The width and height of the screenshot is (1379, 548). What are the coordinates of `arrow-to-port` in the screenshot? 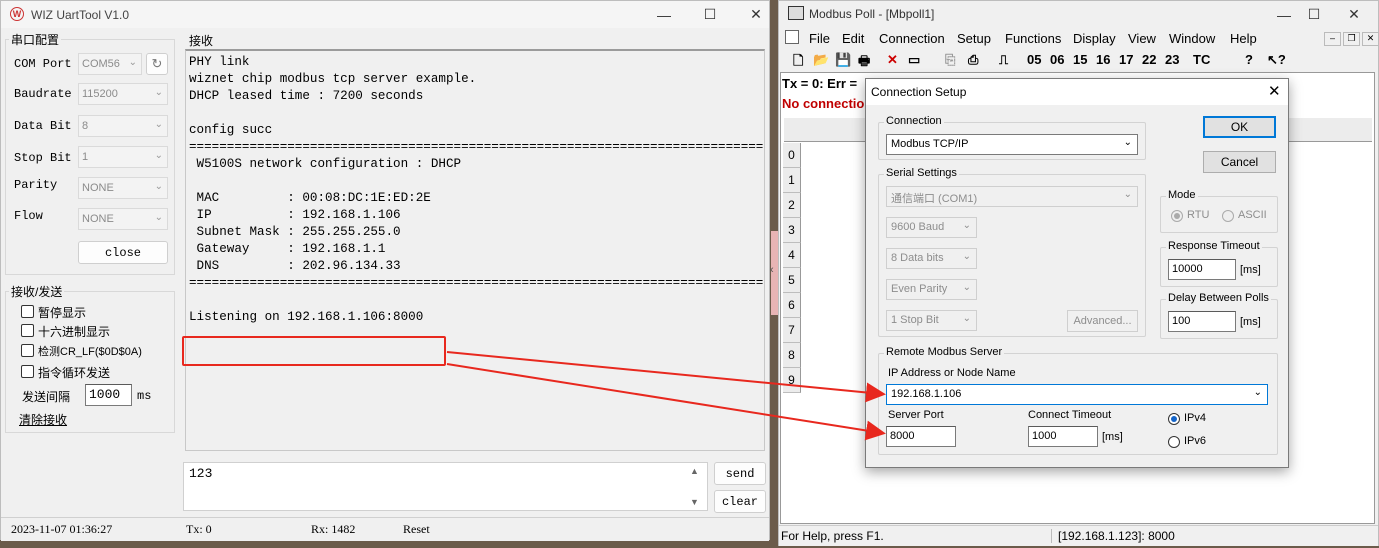 It's located at (666, 402).